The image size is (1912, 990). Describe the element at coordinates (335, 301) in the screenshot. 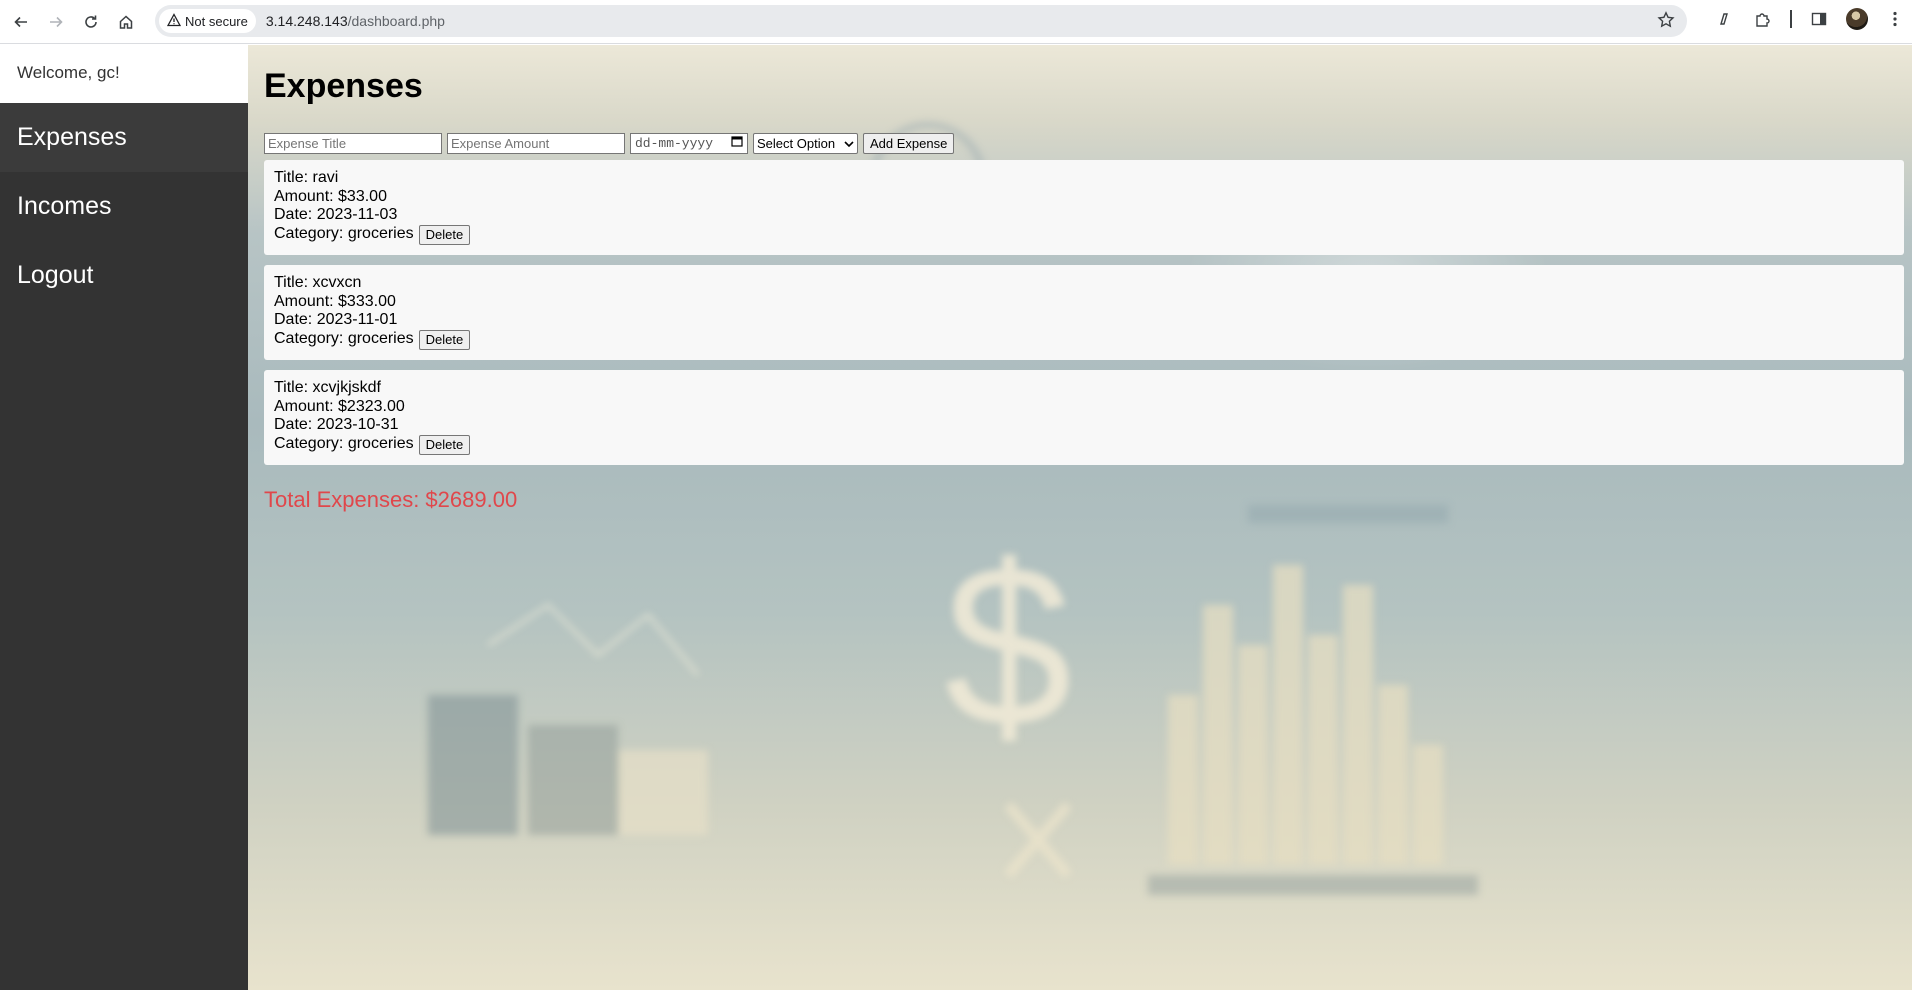

I see `expense-amount: Amount: $333.00` at that location.